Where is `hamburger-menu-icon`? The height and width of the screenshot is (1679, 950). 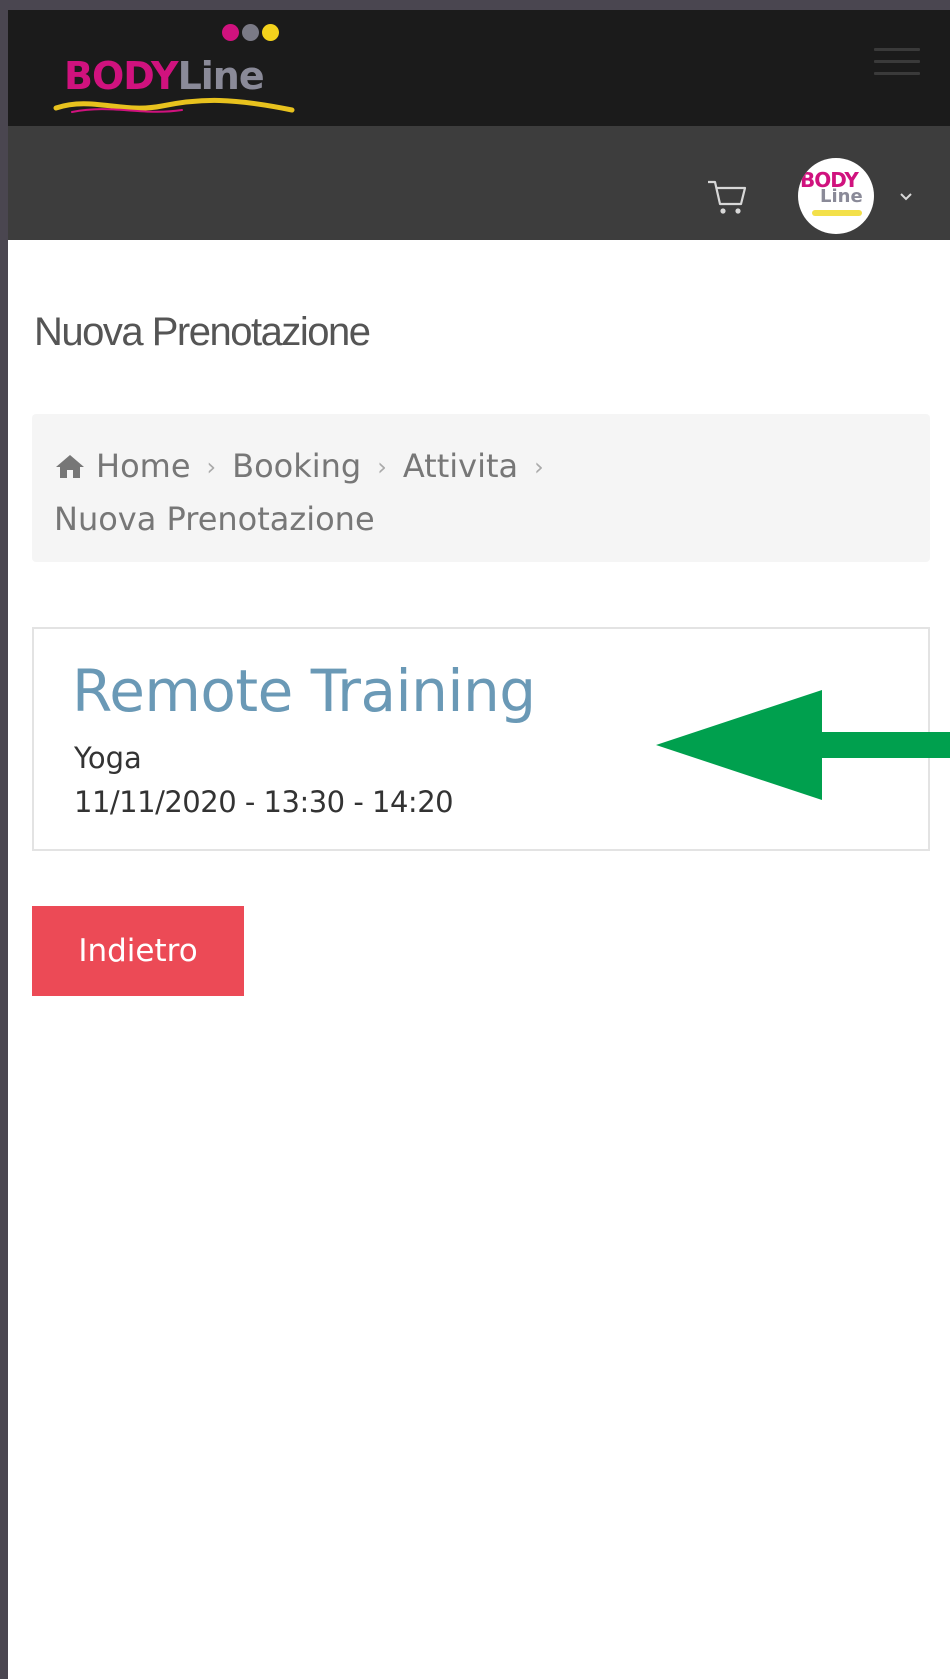 hamburger-menu-icon is located at coordinates (897, 66).